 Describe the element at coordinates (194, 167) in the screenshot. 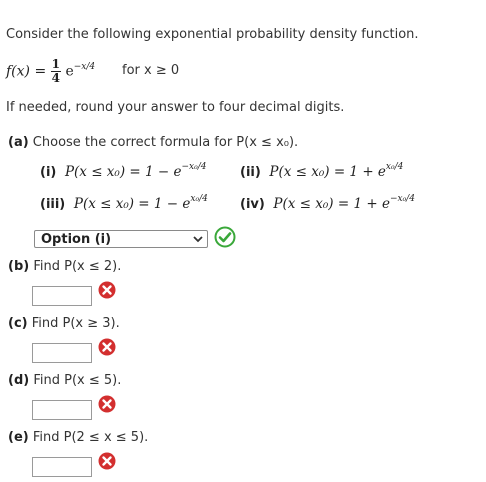

I see `option-i-exp: −x₀/4` at that location.